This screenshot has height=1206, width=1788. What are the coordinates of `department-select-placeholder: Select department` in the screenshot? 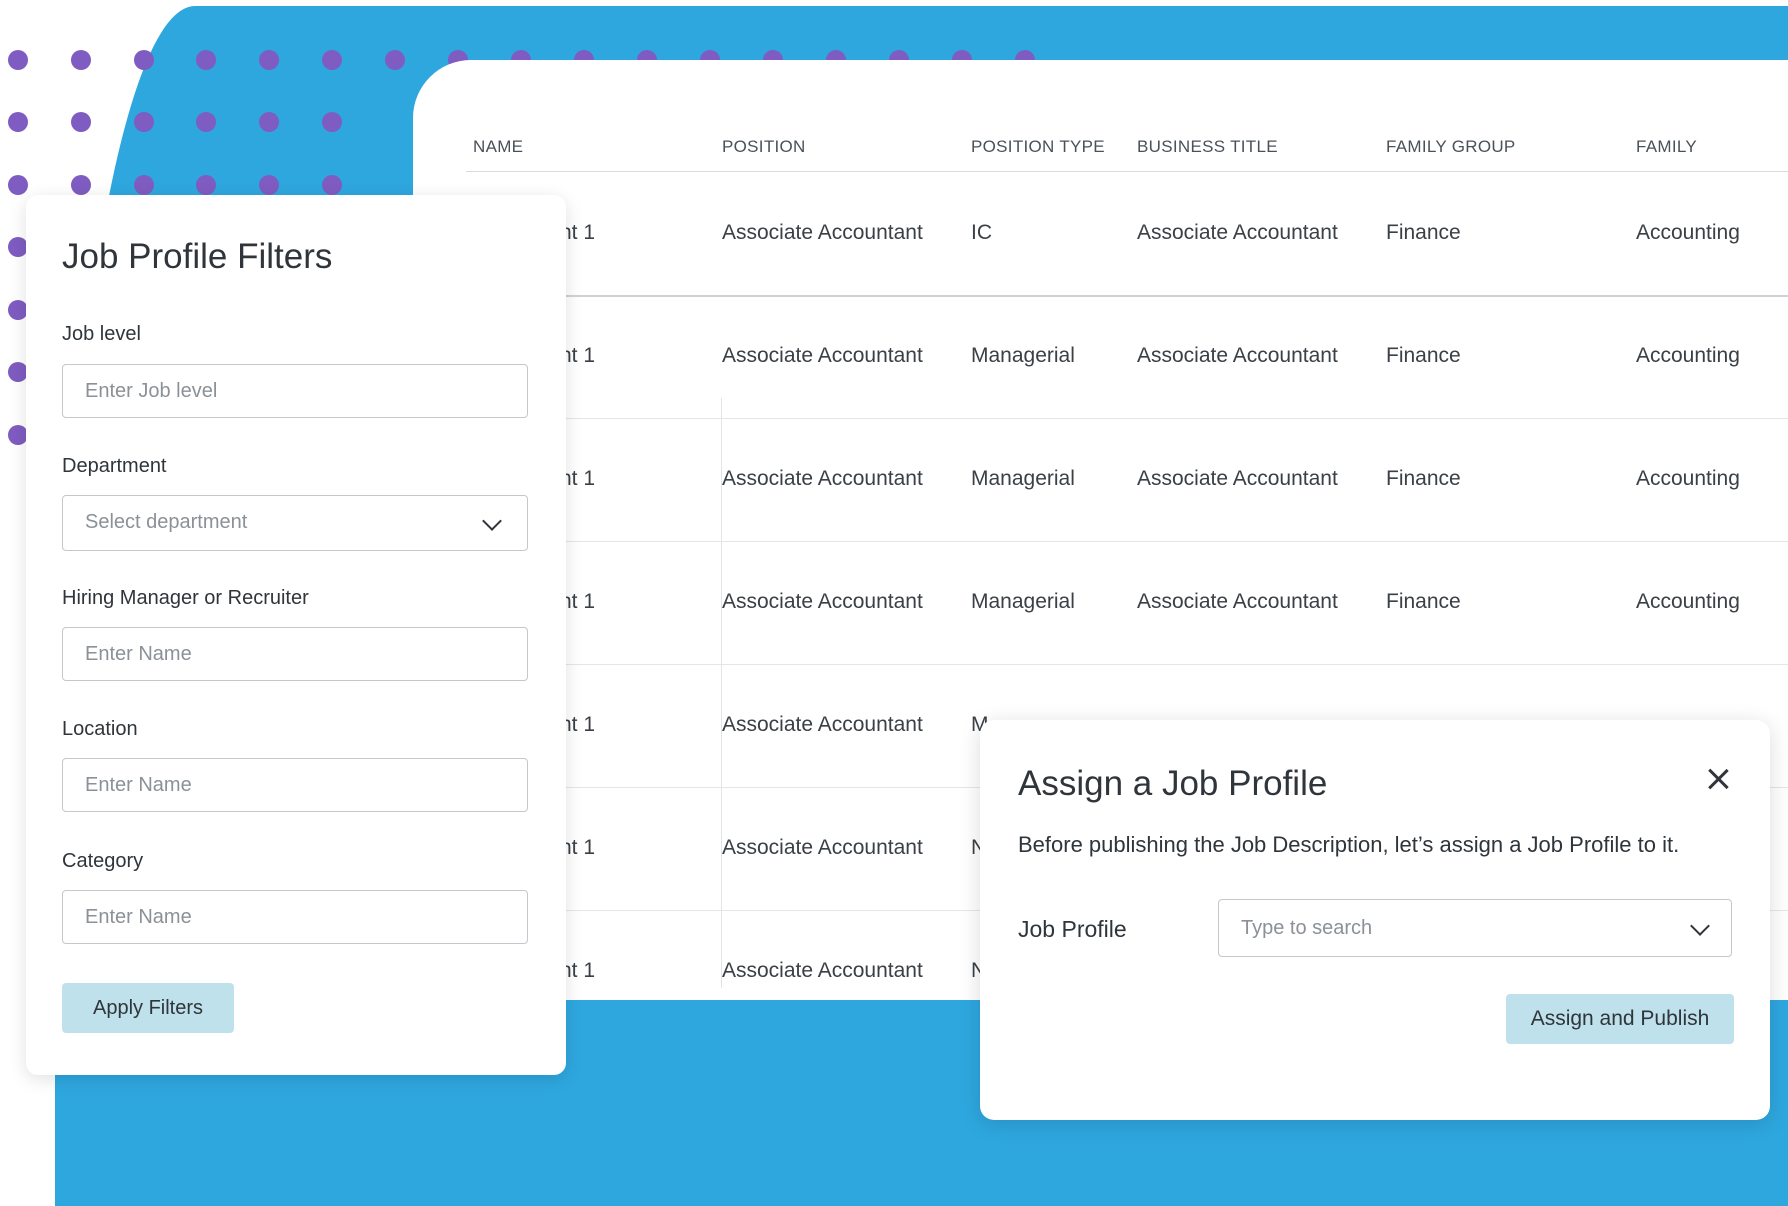 It's located at (166, 522).